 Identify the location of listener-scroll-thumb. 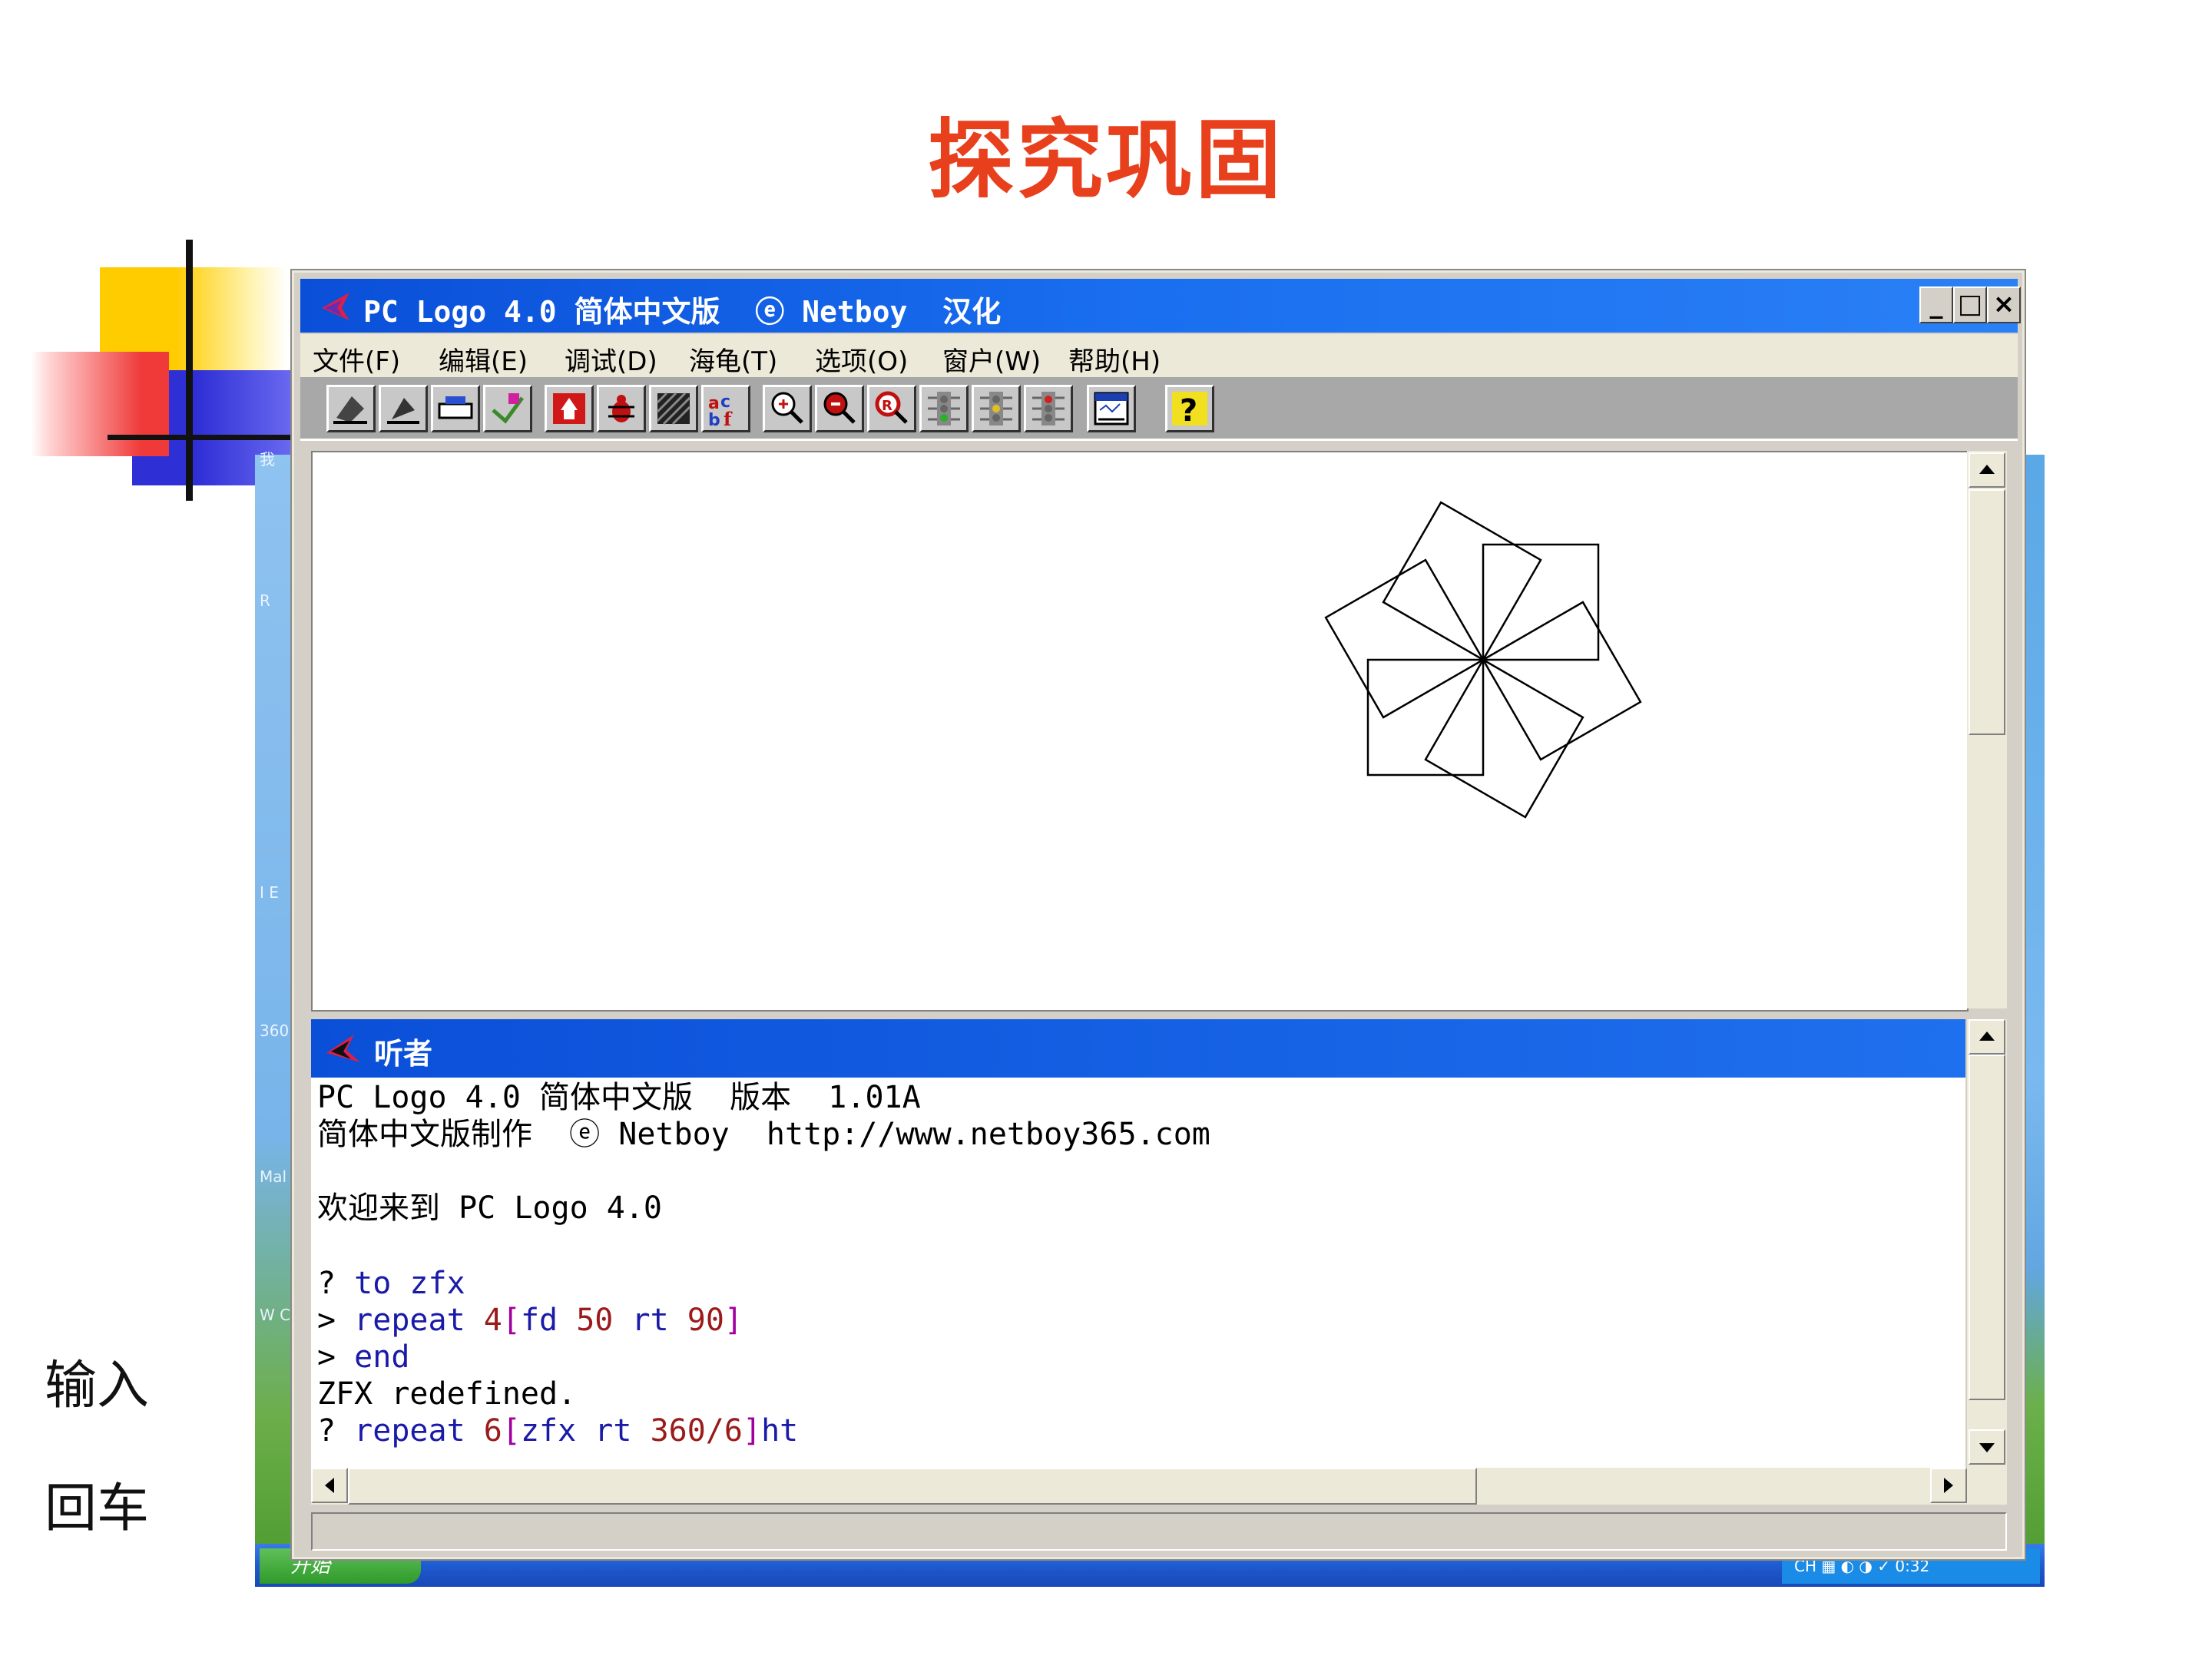
(1987, 1228).